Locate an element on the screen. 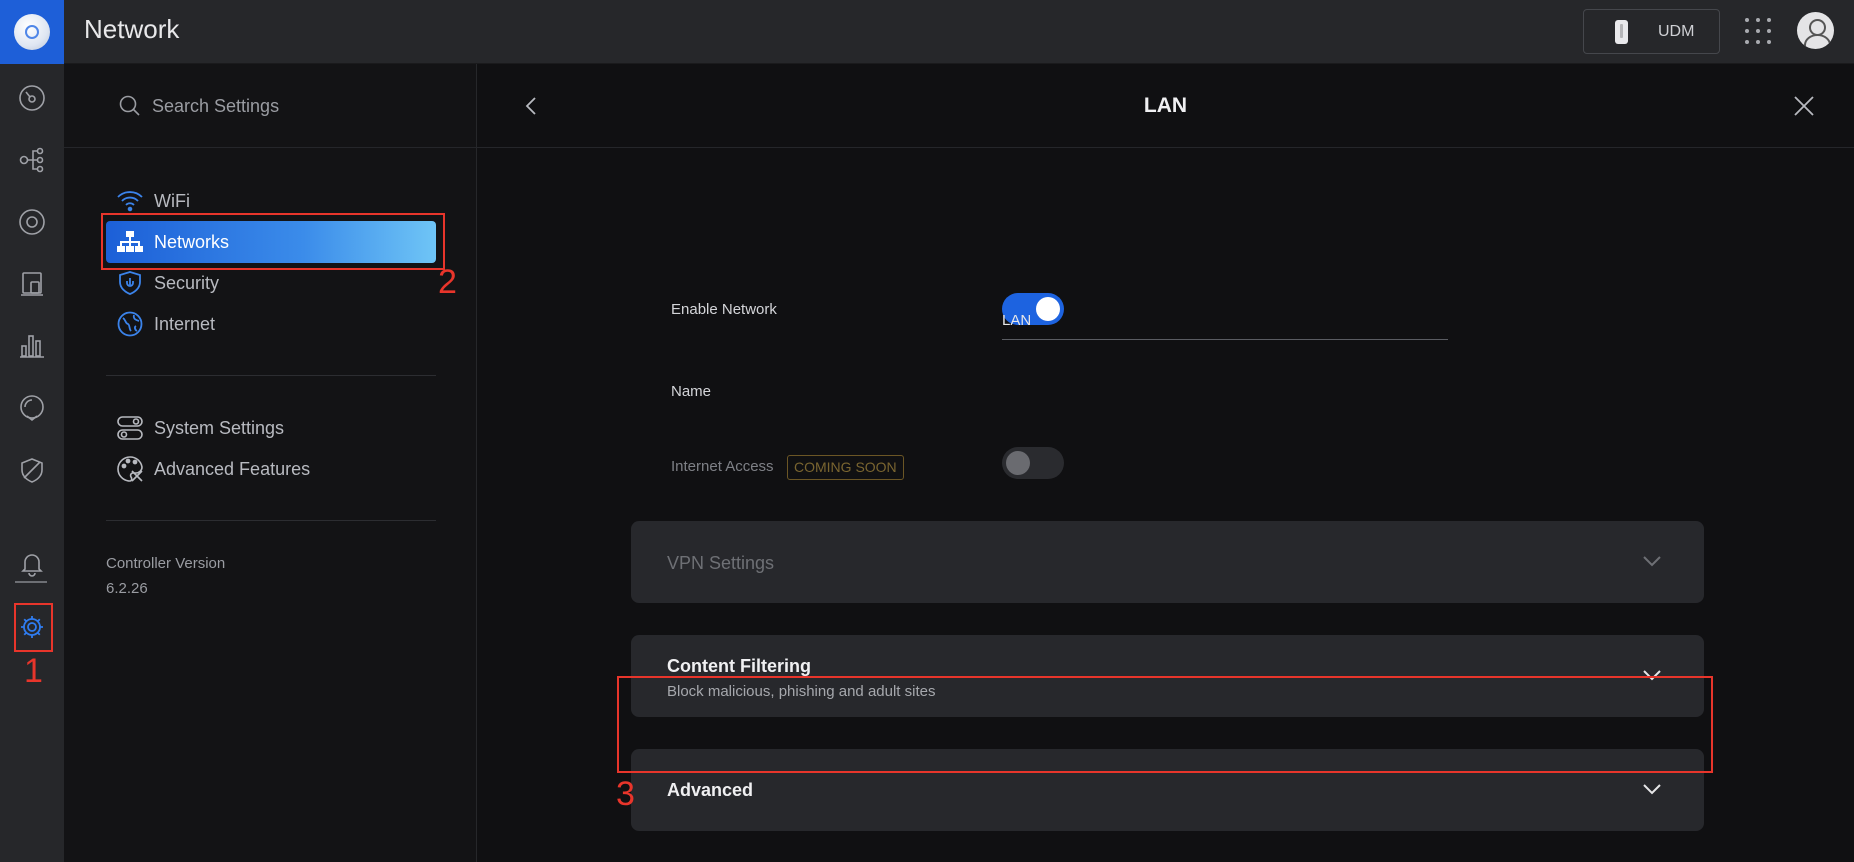 The image size is (1854, 862). controller-version-value: 6.2.26 is located at coordinates (127, 588).